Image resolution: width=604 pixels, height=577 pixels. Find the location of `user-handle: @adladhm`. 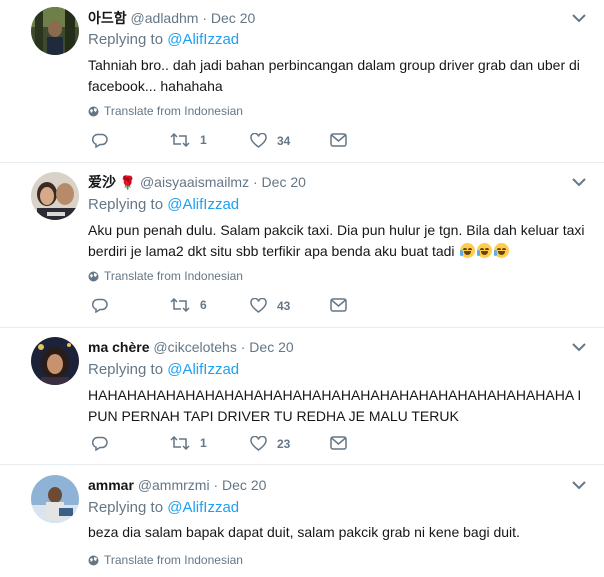

user-handle: @adladhm is located at coordinates (165, 18).